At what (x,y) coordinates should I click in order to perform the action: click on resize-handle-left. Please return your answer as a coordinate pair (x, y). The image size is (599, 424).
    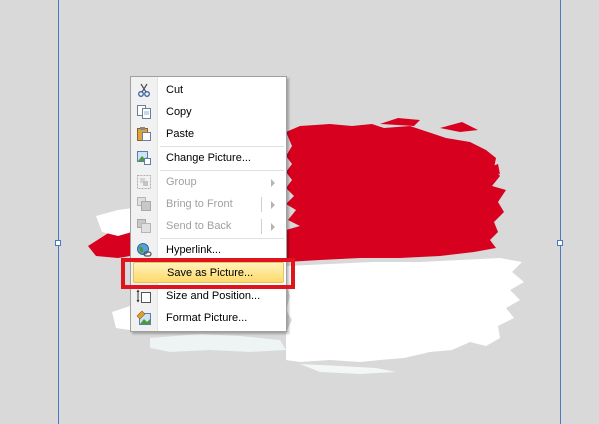
    Looking at the image, I should click on (58, 243).